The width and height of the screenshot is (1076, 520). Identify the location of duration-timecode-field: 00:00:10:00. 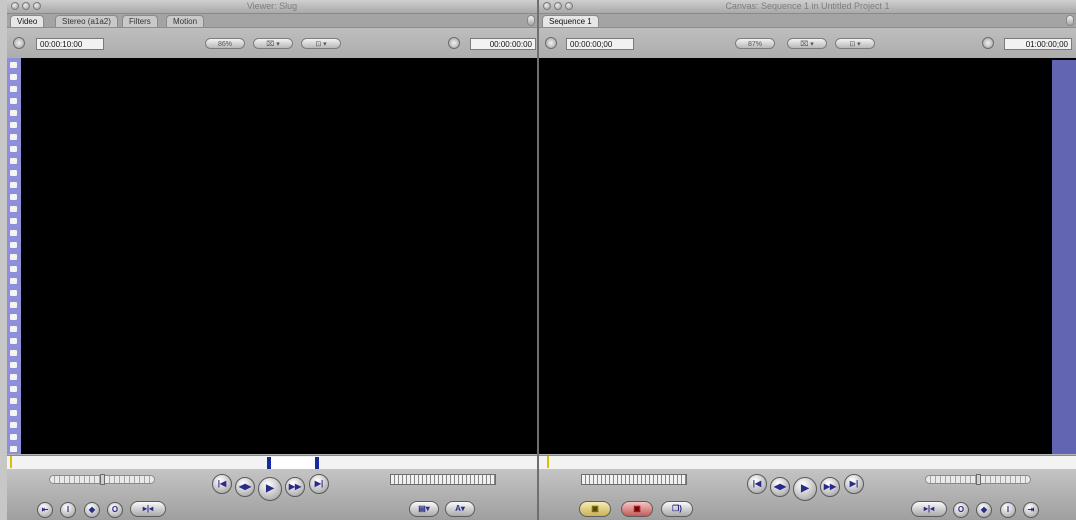
(70, 44).